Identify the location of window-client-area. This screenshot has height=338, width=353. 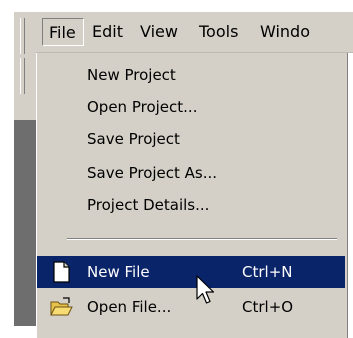
(25, 223).